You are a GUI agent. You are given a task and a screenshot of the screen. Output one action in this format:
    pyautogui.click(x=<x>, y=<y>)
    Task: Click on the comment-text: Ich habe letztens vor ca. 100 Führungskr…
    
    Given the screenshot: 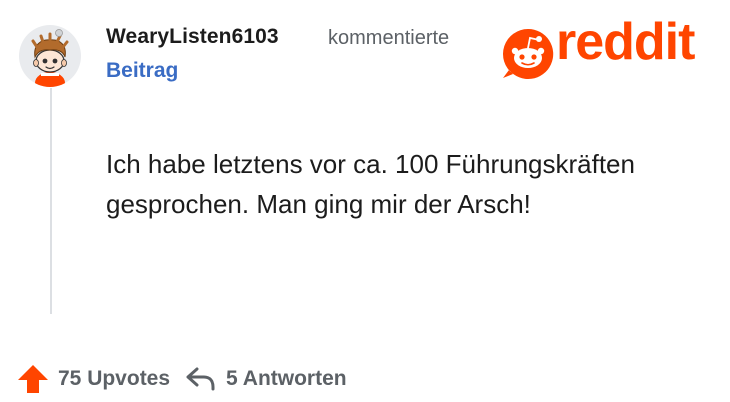 What is the action you would take?
    pyautogui.click(x=370, y=184)
    